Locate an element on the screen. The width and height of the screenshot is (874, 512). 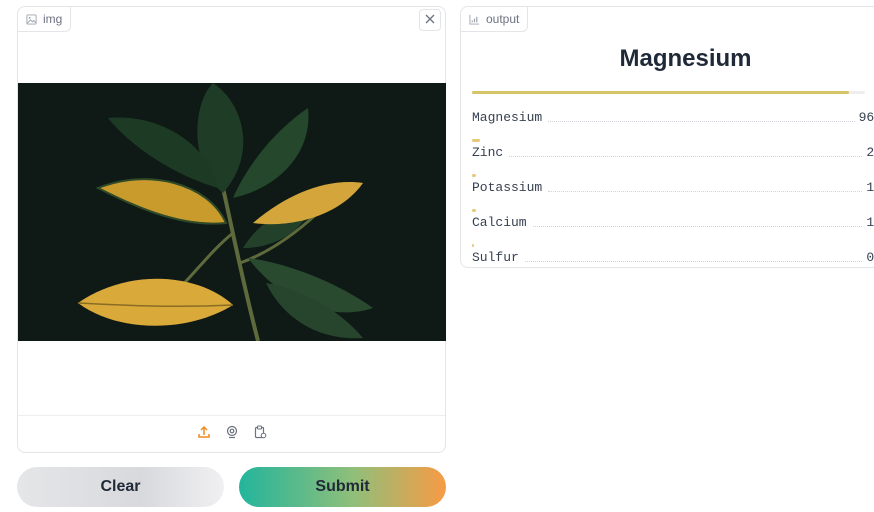
class-label: Sulfur is located at coordinates (495, 257).